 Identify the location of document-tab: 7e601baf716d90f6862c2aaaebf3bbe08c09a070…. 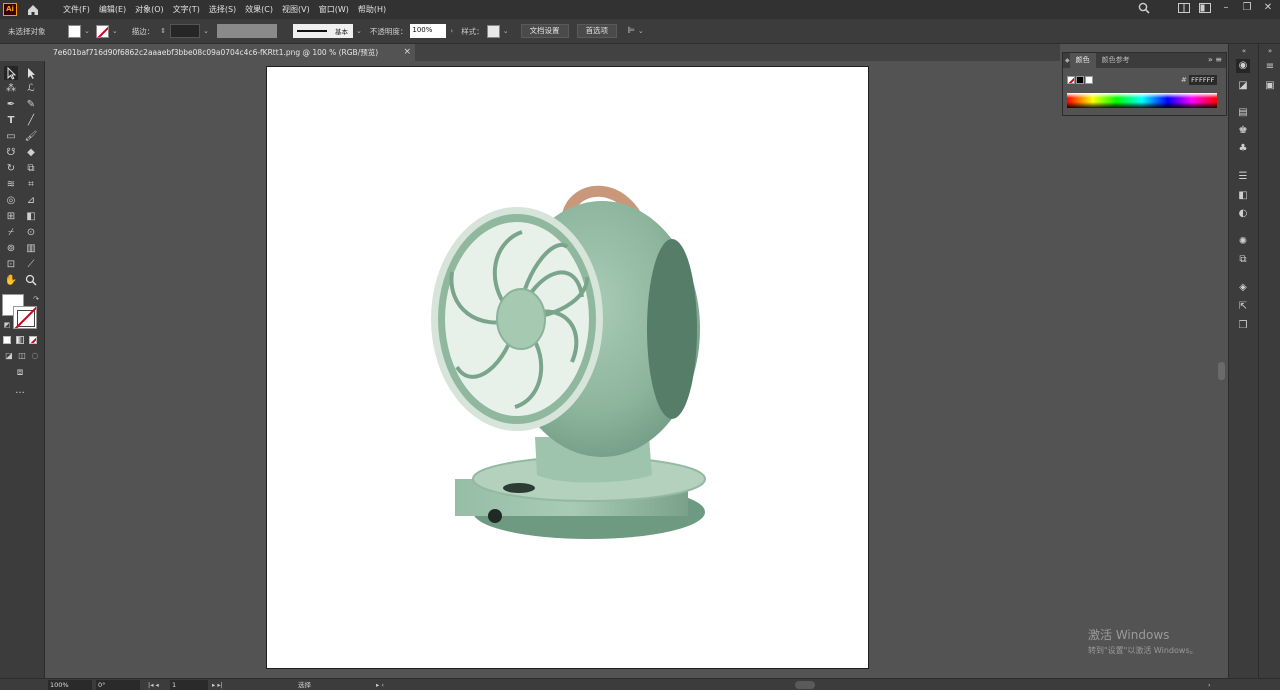
(231, 52).